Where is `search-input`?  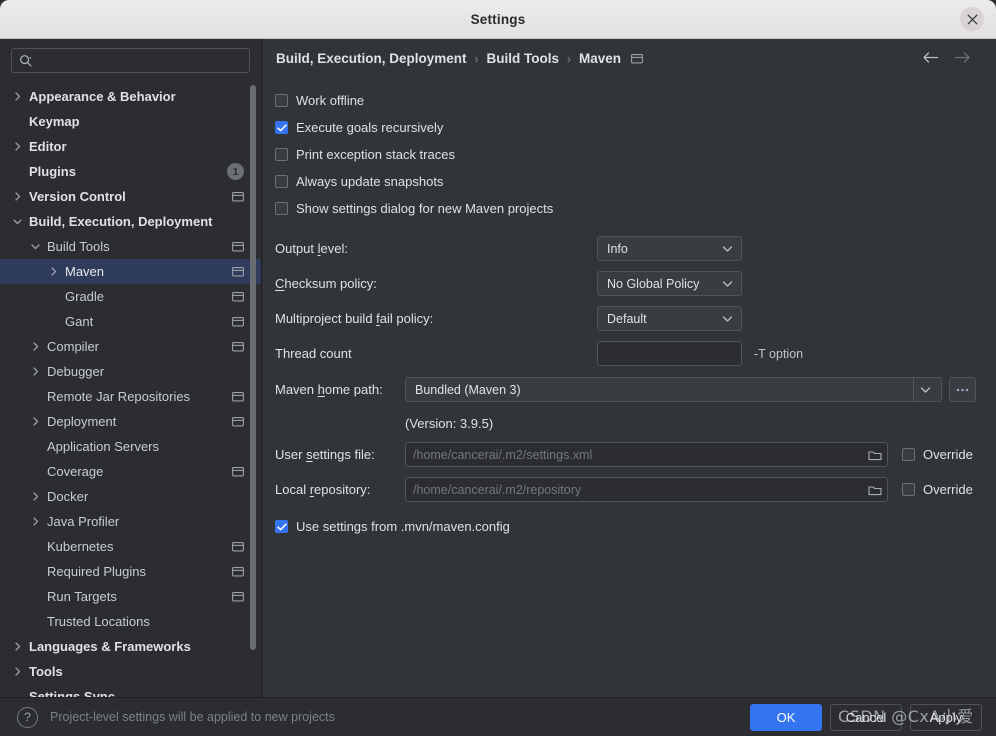 search-input is located at coordinates (137, 60).